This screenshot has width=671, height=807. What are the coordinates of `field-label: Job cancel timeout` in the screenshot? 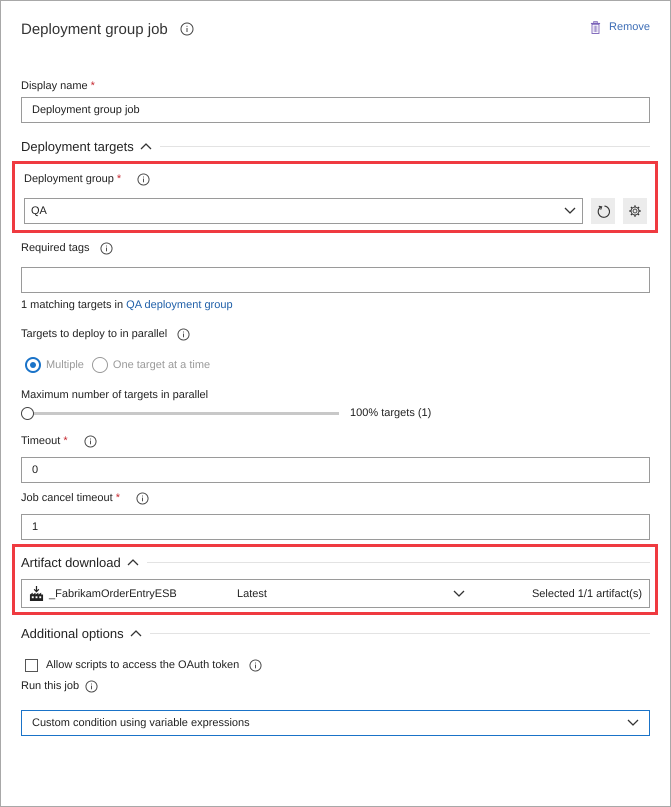 It's located at (67, 498).